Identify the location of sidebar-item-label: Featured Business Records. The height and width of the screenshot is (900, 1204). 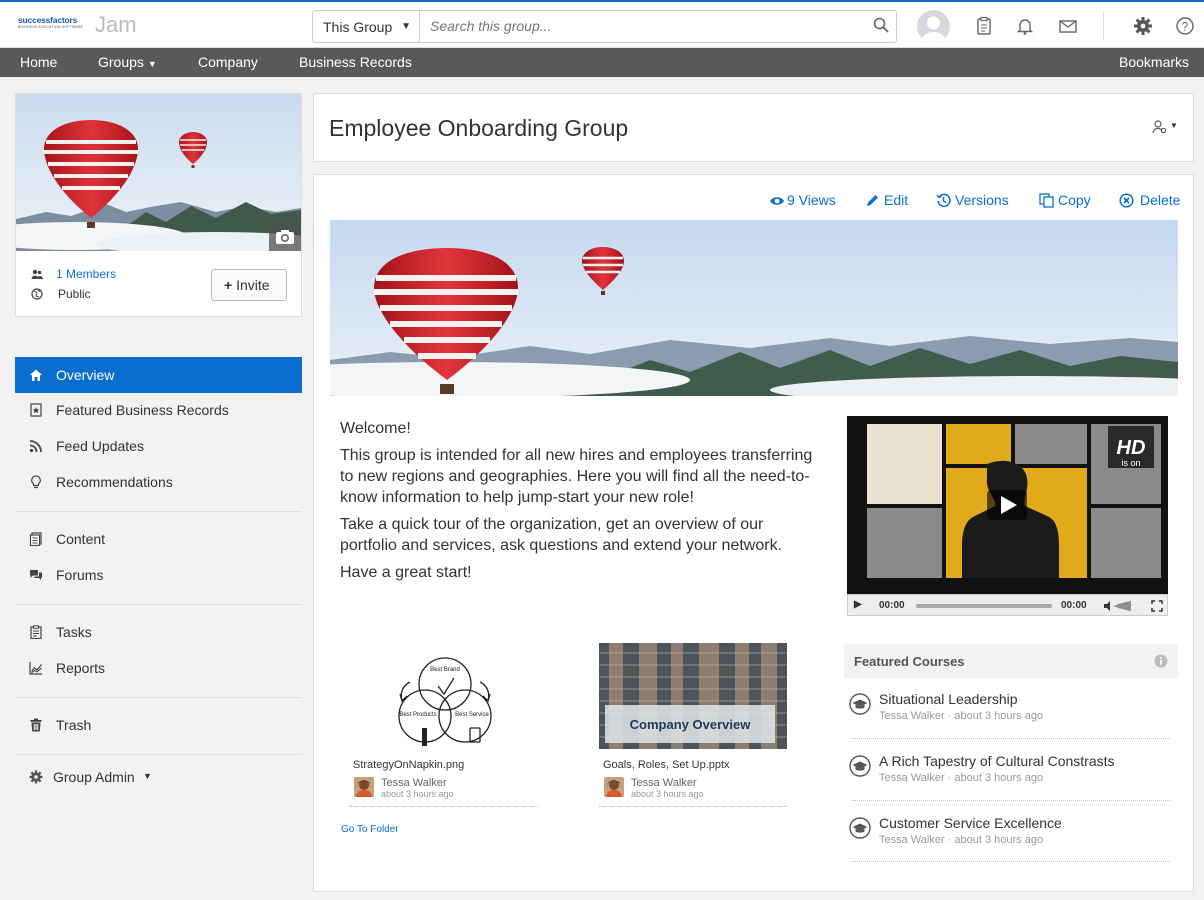
(142, 410).